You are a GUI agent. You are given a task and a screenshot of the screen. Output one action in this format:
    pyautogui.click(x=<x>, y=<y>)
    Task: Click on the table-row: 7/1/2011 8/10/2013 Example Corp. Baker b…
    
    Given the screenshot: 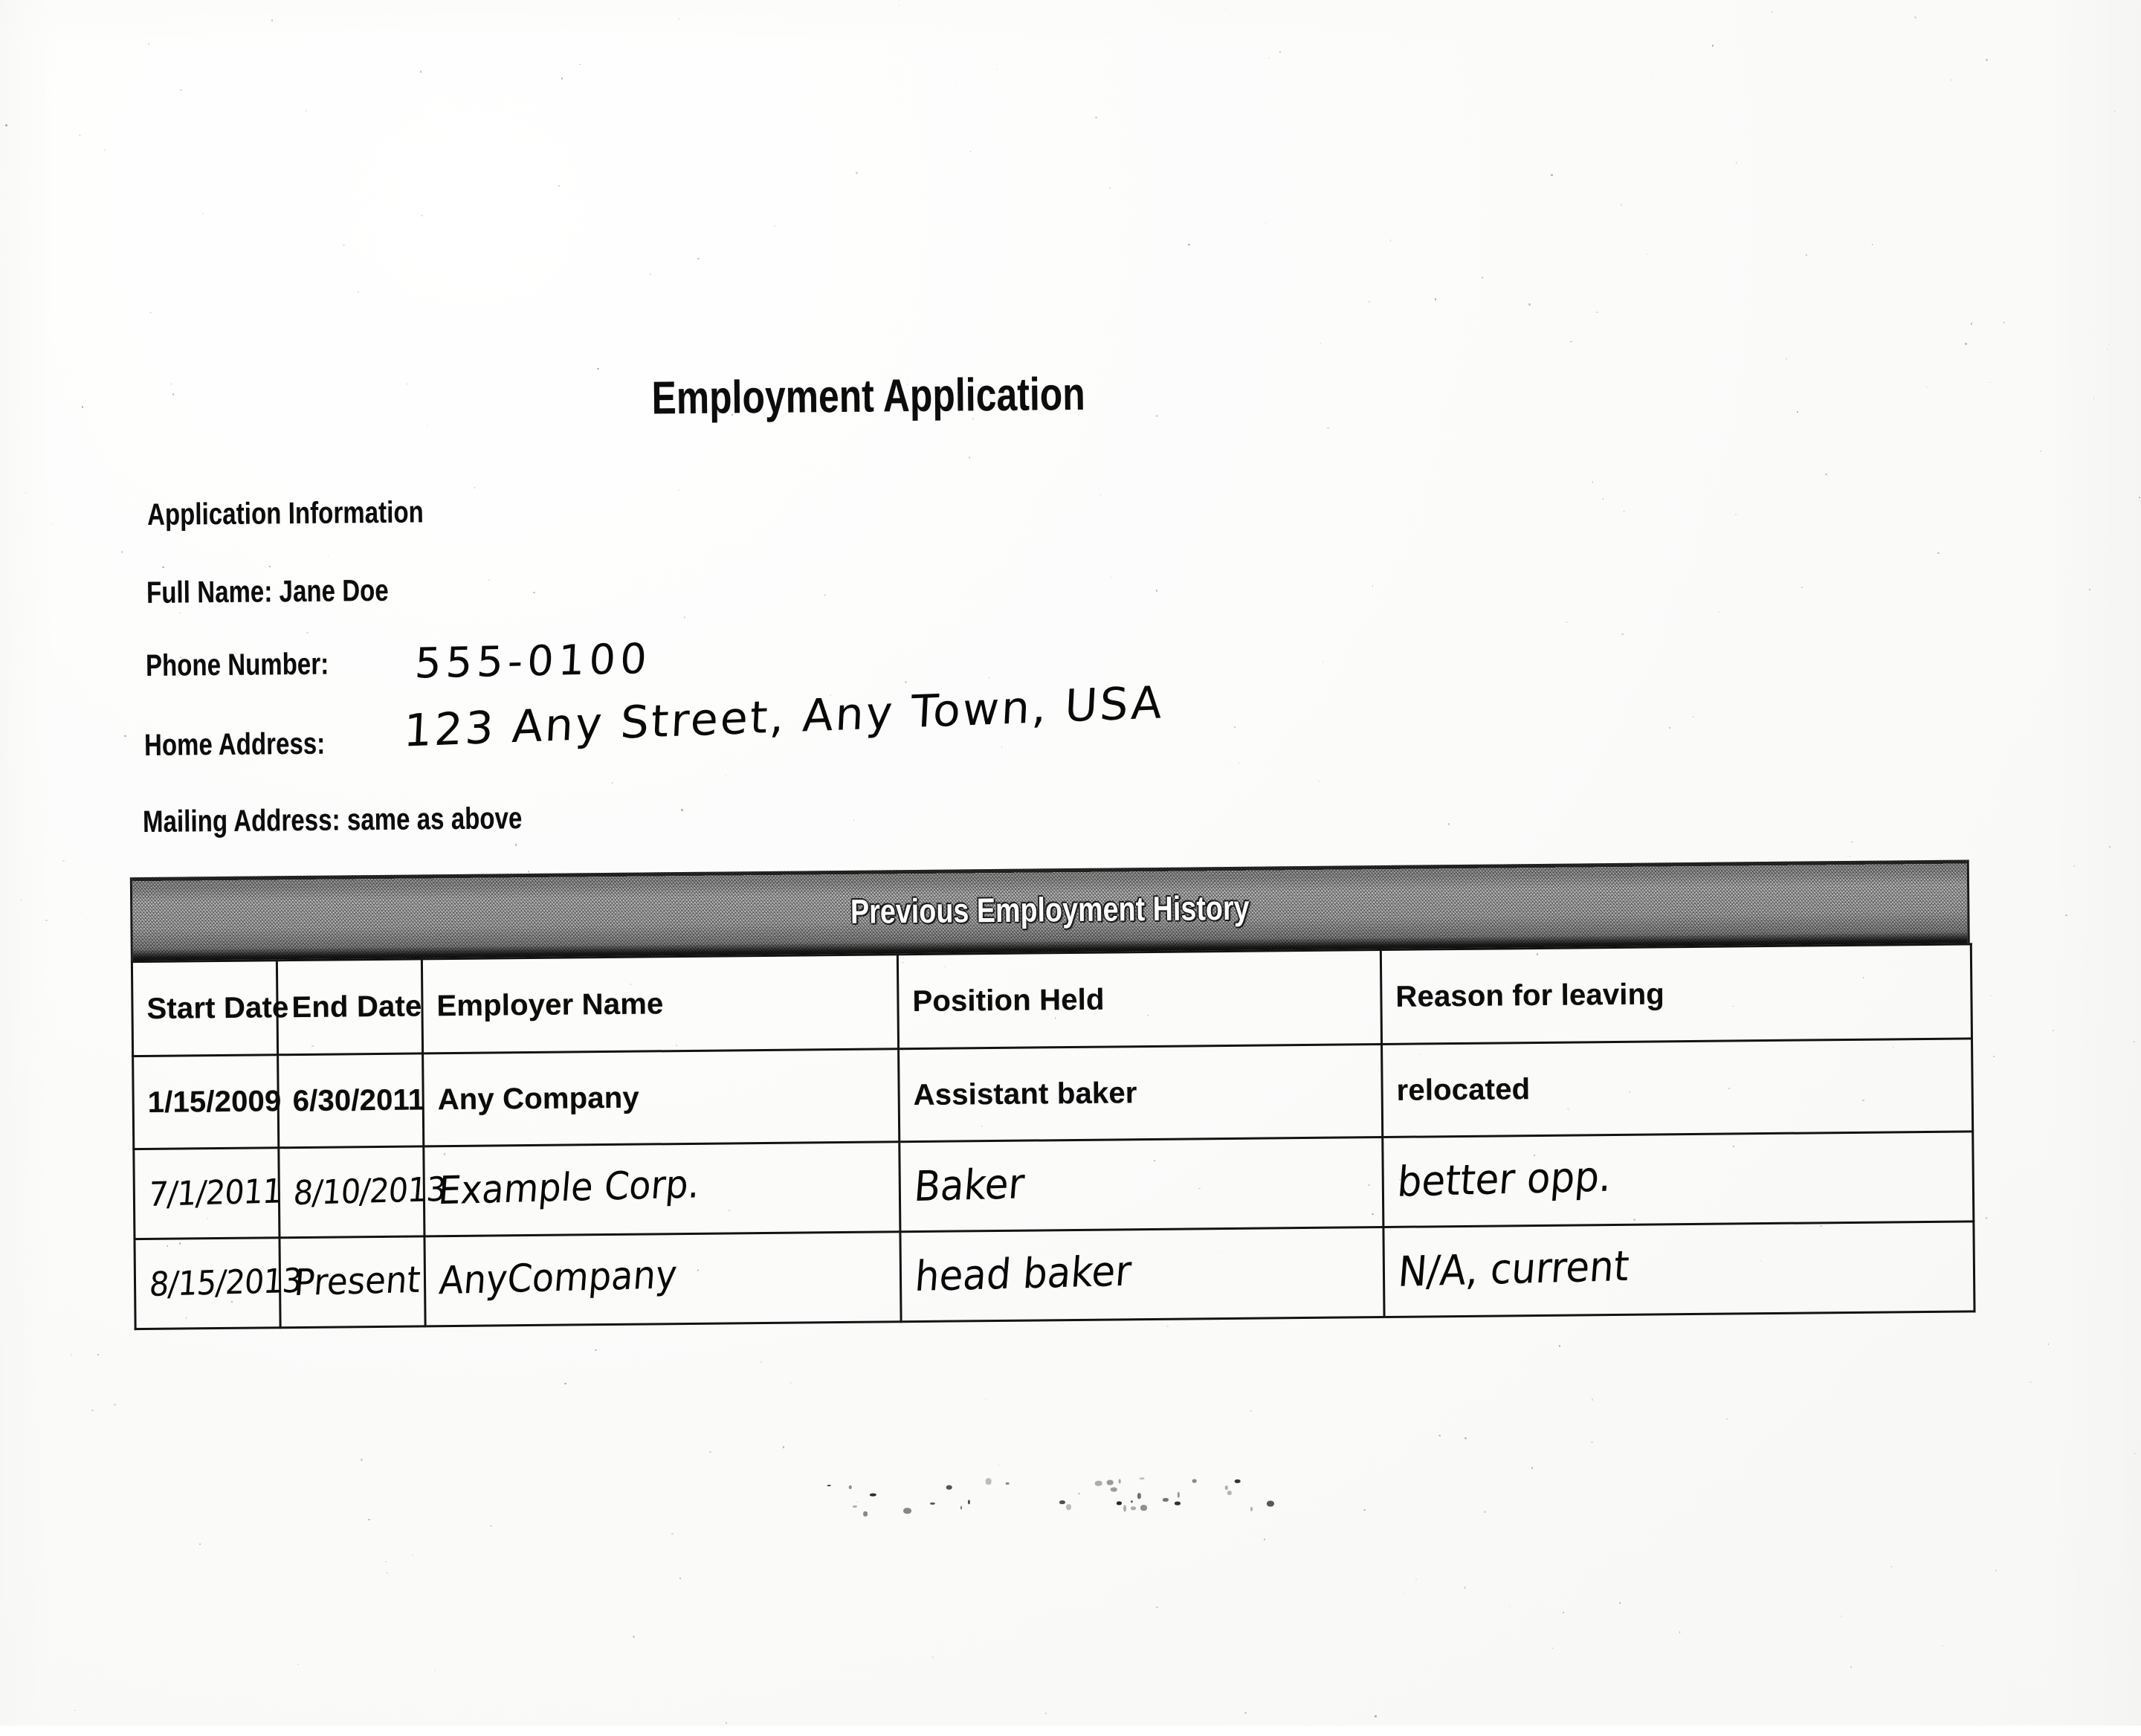 What is the action you would take?
    pyautogui.click(x=1053, y=1185)
    